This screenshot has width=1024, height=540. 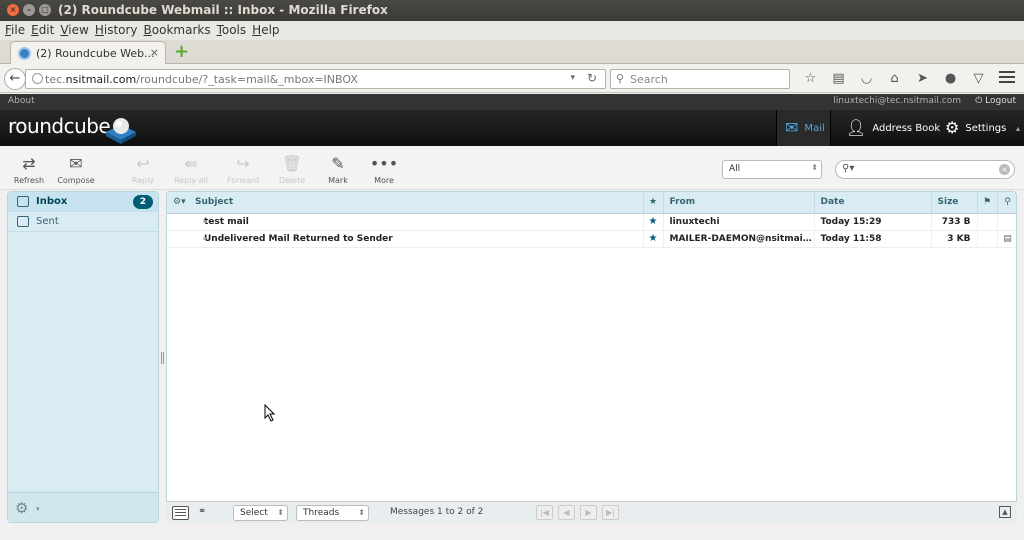 What do you see at coordinates (59, 126) in the screenshot?
I see `roundcube-logo: roundcube` at bounding box center [59, 126].